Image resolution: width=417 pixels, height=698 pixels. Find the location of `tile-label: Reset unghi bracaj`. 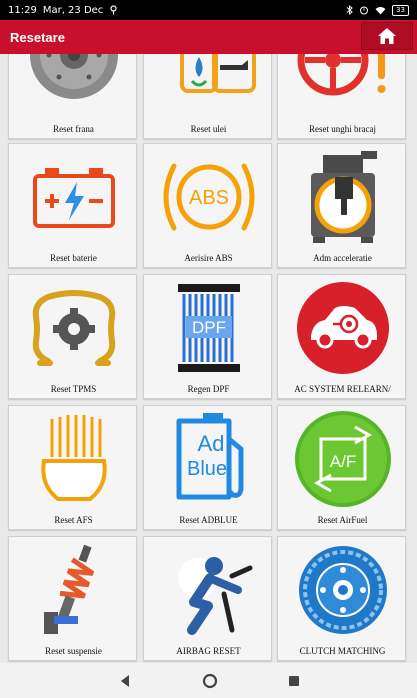

tile-label: Reset unghi bracaj is located at coordinates (342, 129).